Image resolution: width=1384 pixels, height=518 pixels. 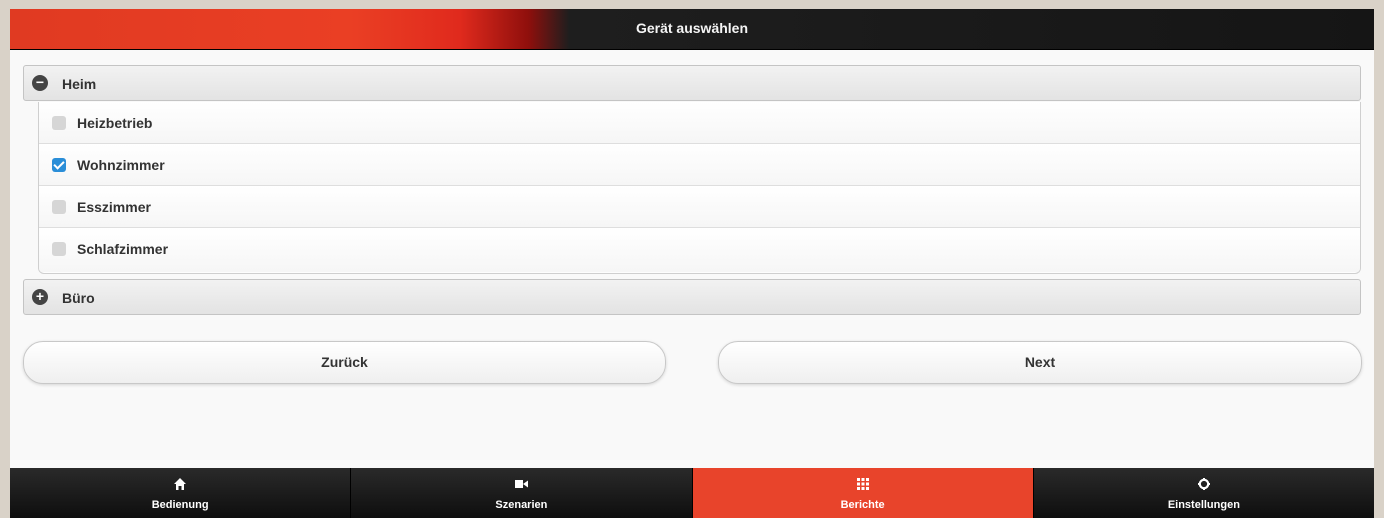 I want to click on video-camera-icon, so click(x=521, y=484).